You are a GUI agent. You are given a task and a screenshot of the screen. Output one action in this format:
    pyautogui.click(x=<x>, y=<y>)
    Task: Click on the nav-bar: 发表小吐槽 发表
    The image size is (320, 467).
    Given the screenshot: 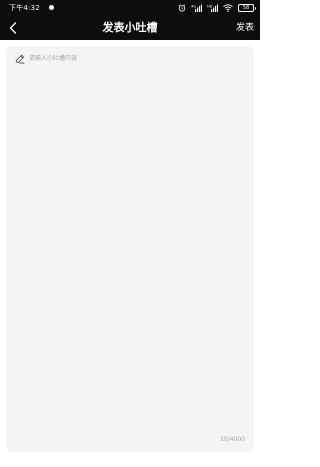 What is the action you would take?
    pyautogui.click(x=130, y=28)
    